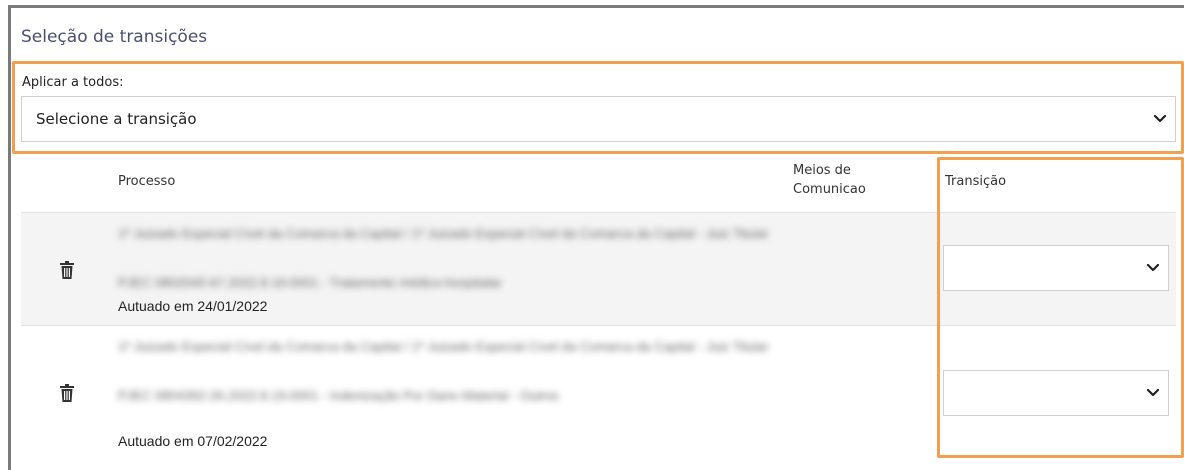  I want to click on column-header-processo: Processo, so click(147, 181).